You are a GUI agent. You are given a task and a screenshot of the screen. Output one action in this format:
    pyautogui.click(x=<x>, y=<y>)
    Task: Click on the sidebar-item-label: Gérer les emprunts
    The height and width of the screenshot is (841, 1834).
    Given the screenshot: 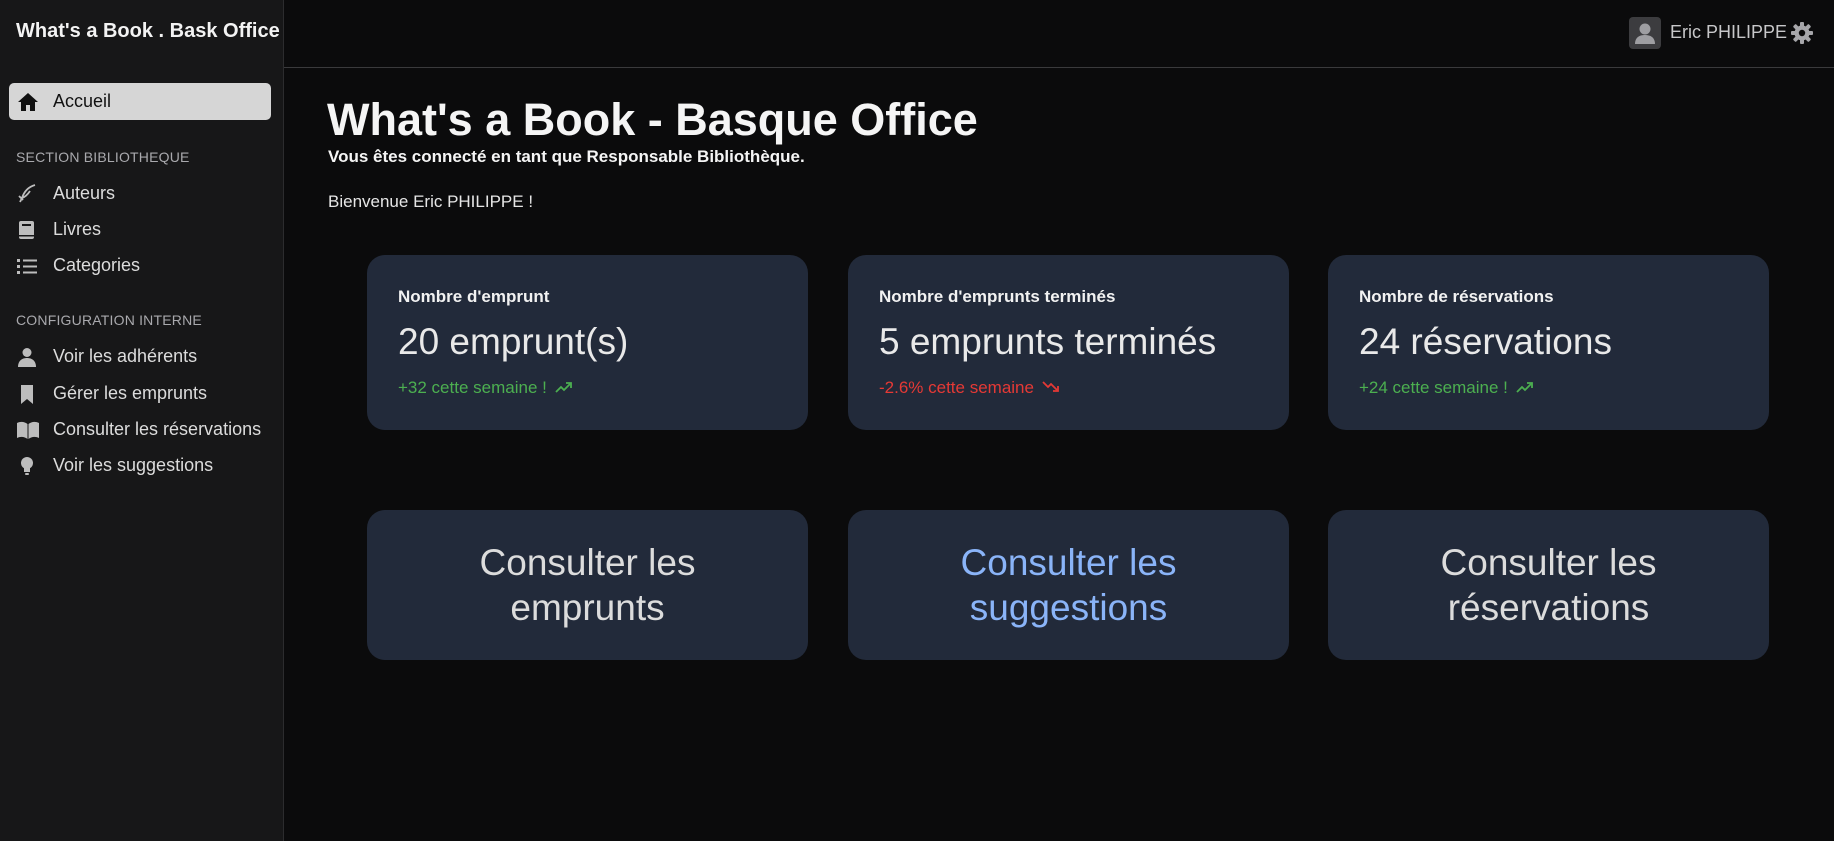 What is the action you would take?
    pyautogui.click(x=130, y=393)
    